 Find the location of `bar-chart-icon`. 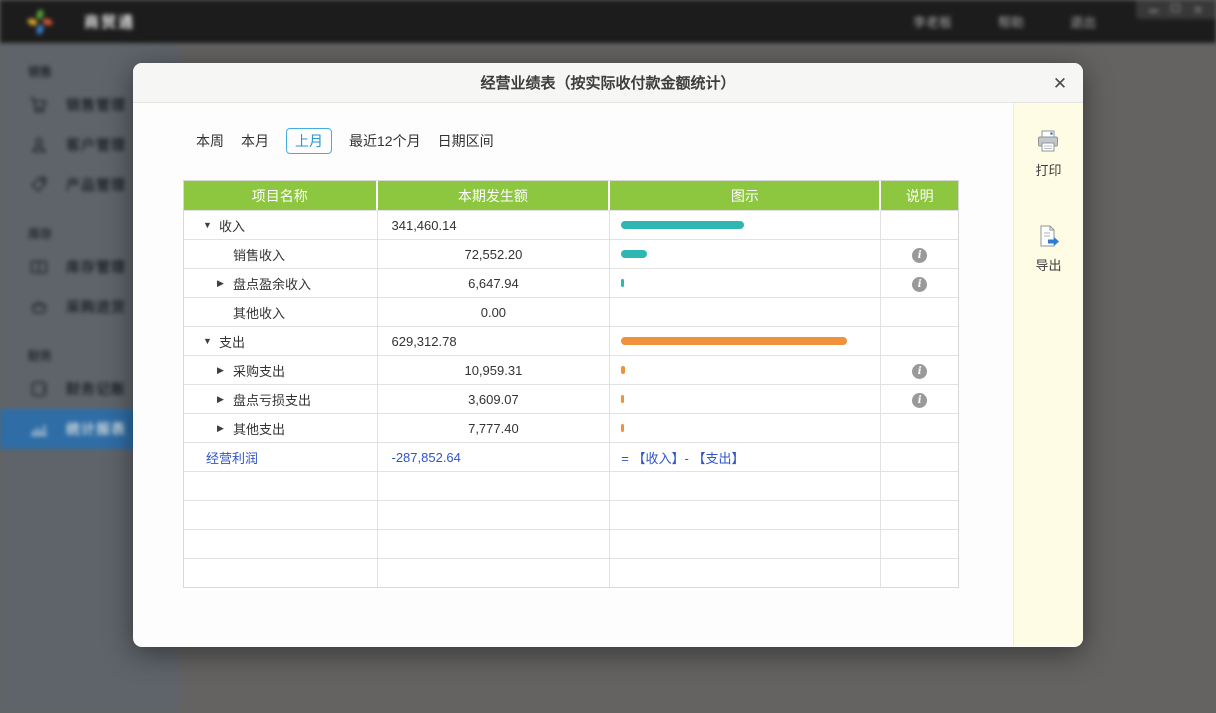

bar-chart-icon is located at coordinates (39, 429).